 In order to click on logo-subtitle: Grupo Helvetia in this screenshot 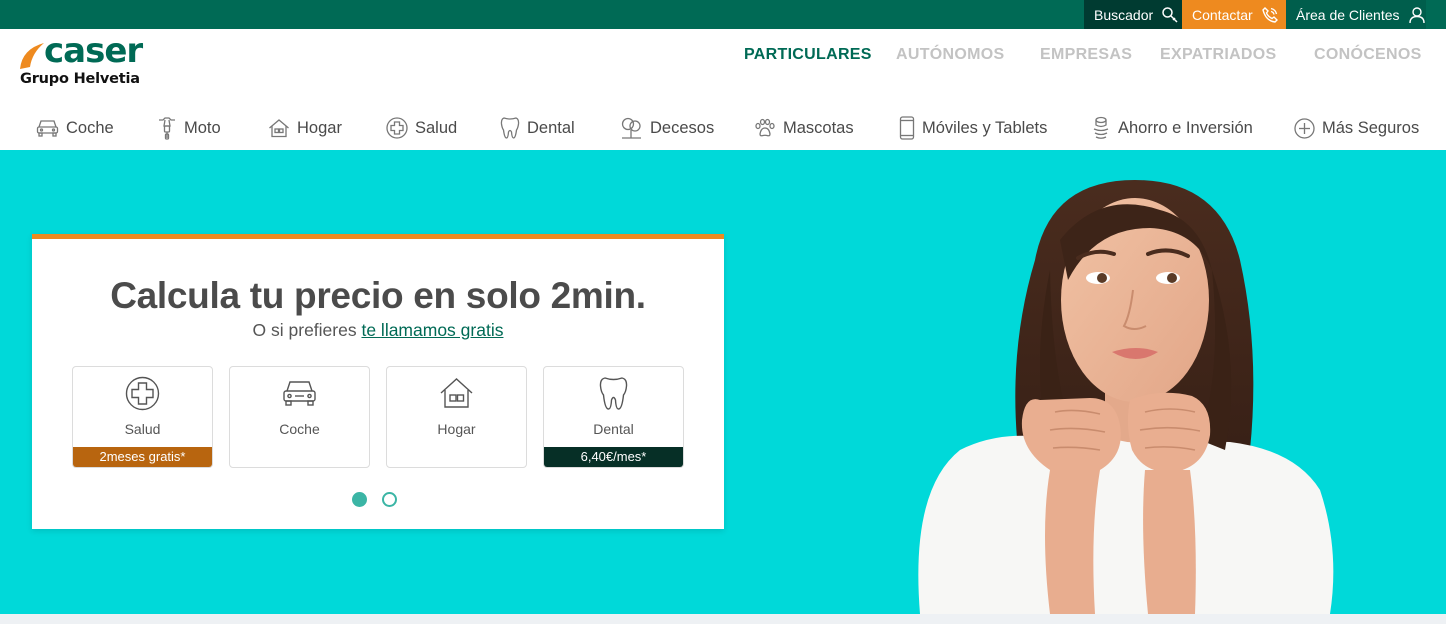, I will do `click(80, 79)`.